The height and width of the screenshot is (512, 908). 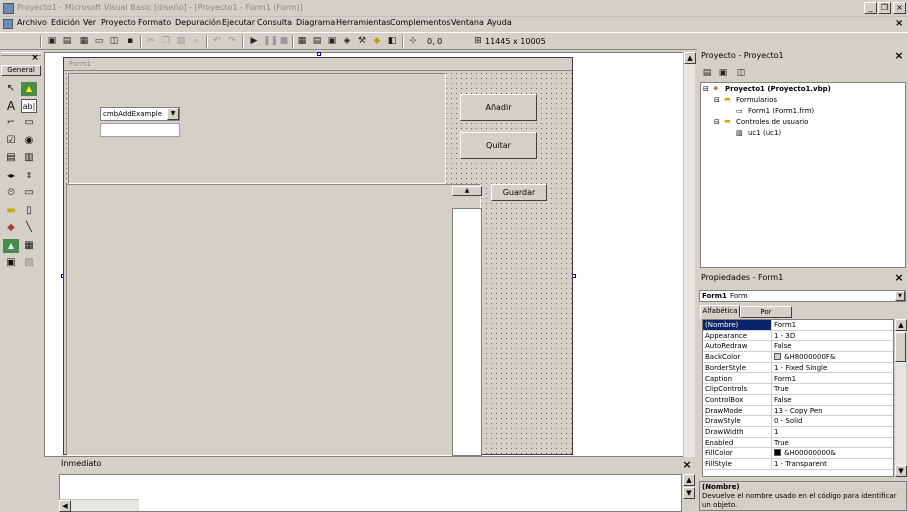 I want to click on menu-editor-icon: ▦, so click(x=84, y=41).